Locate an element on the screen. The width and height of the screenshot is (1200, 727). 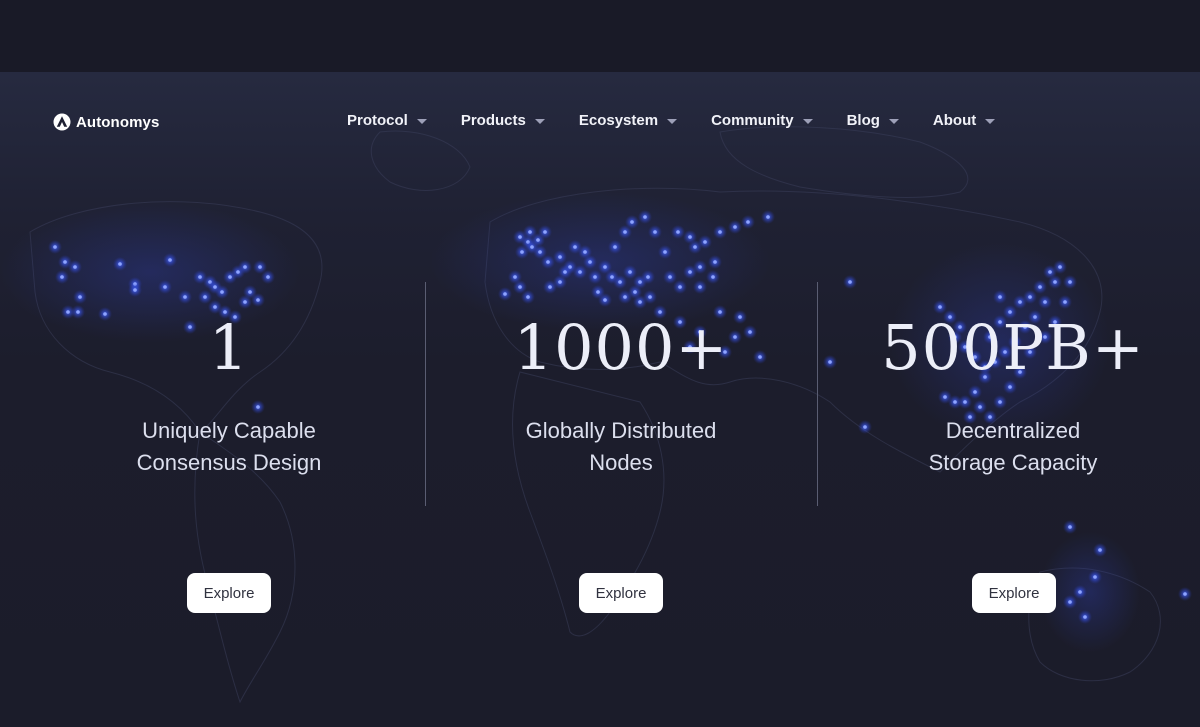
stat-desc-line1: Globally Distributed is located at coordinates (621, 430).